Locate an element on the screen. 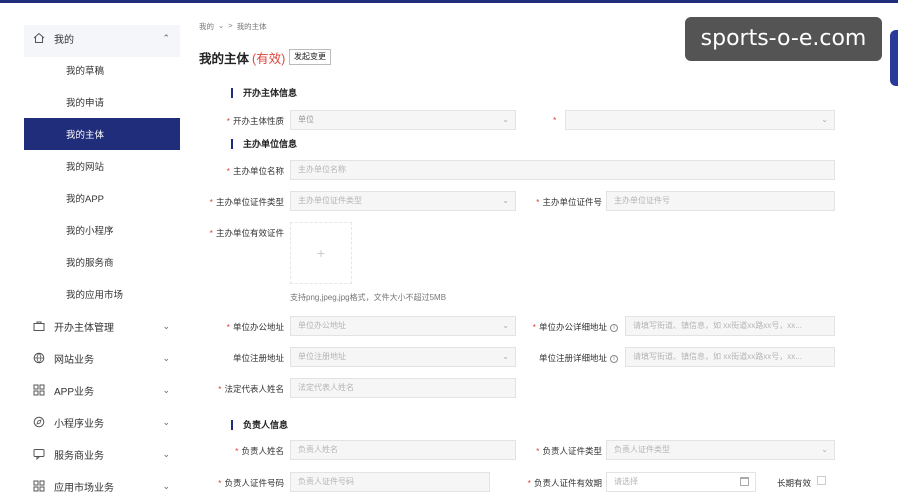 This screenshot has width=898, height=500. breadcrumb-item: 我的主体 is located at coordinates (251, 26).